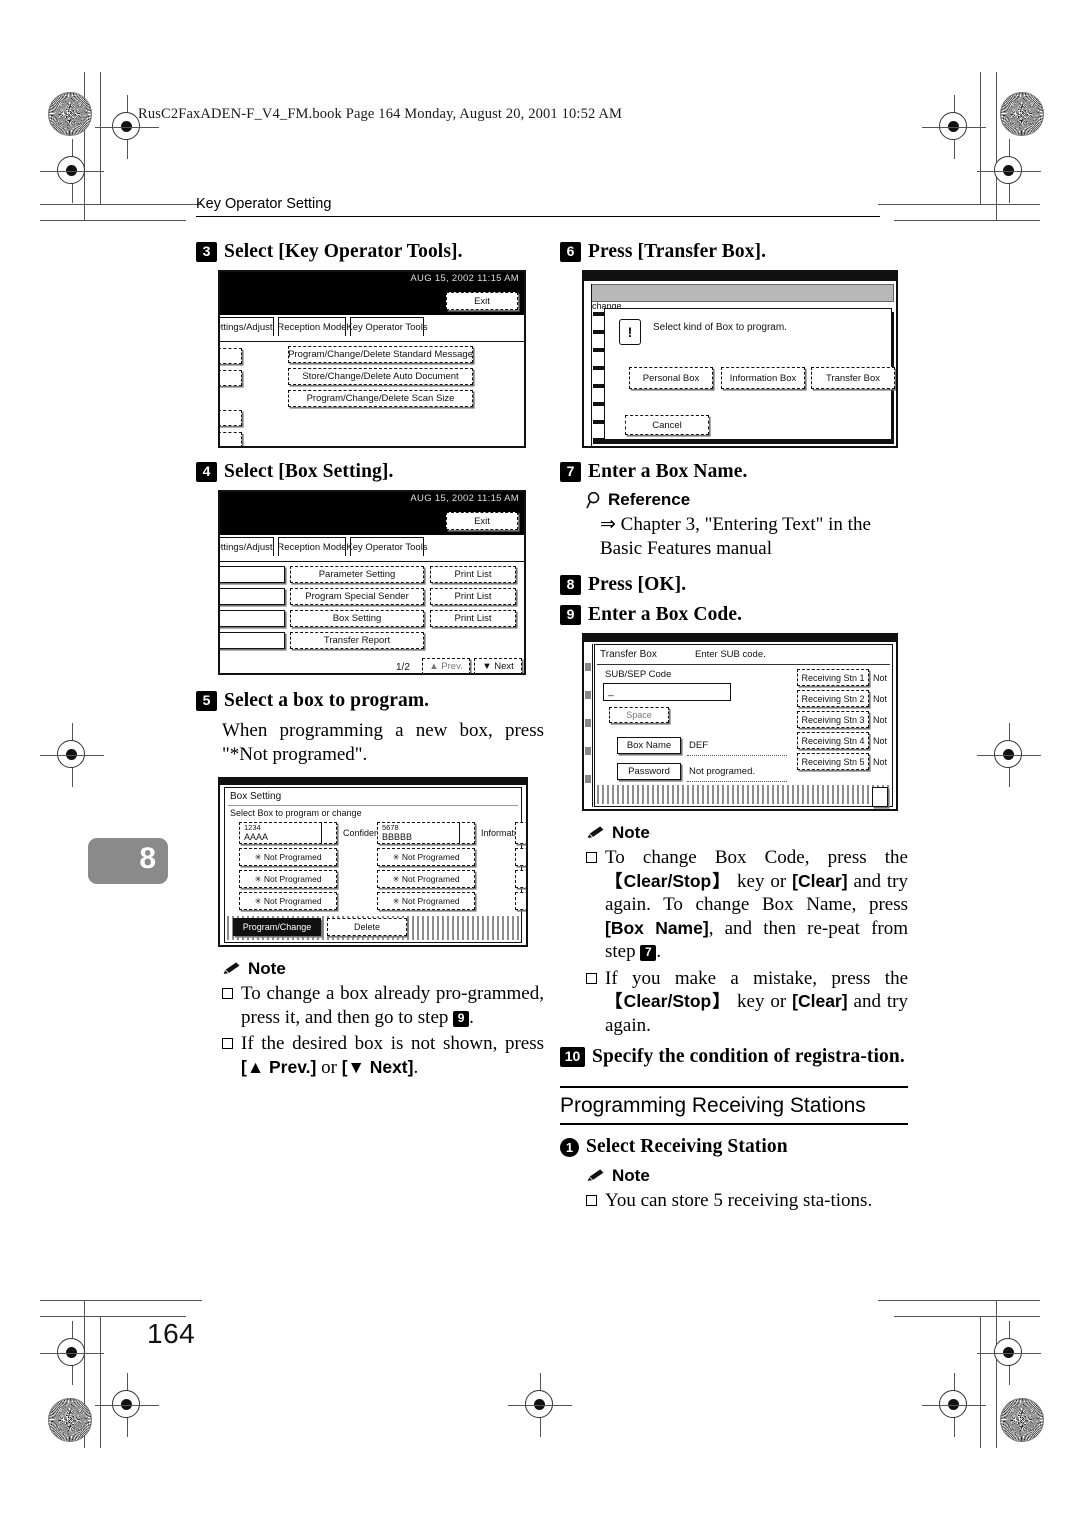 Image resolution: width=1080 pixels, height=1526 pixels. I want to click on personal-box-button: Personal Box, so click(671, 378).